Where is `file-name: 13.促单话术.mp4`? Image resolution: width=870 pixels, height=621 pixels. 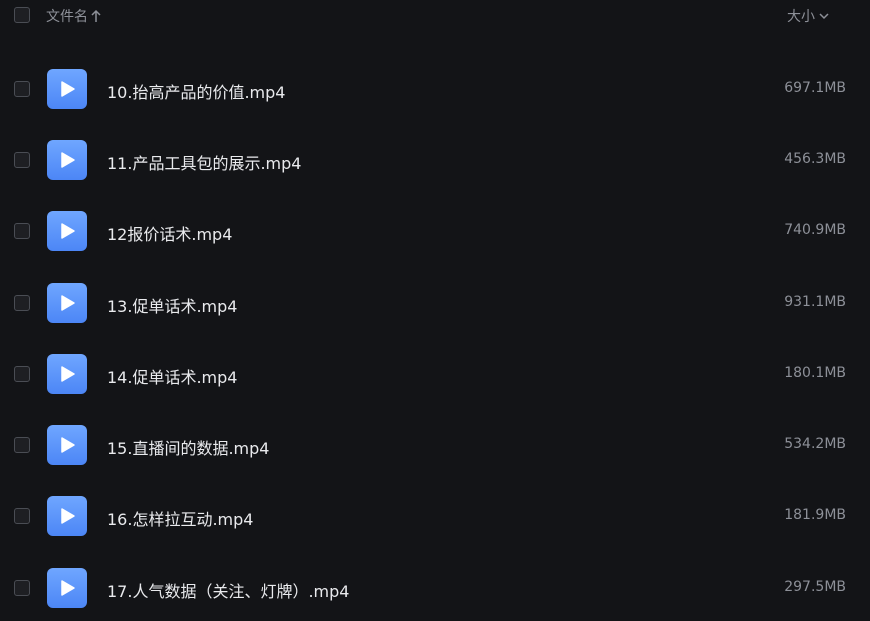 file-name: 13.促单话术.mp4 is located at coordinates (172, 305).